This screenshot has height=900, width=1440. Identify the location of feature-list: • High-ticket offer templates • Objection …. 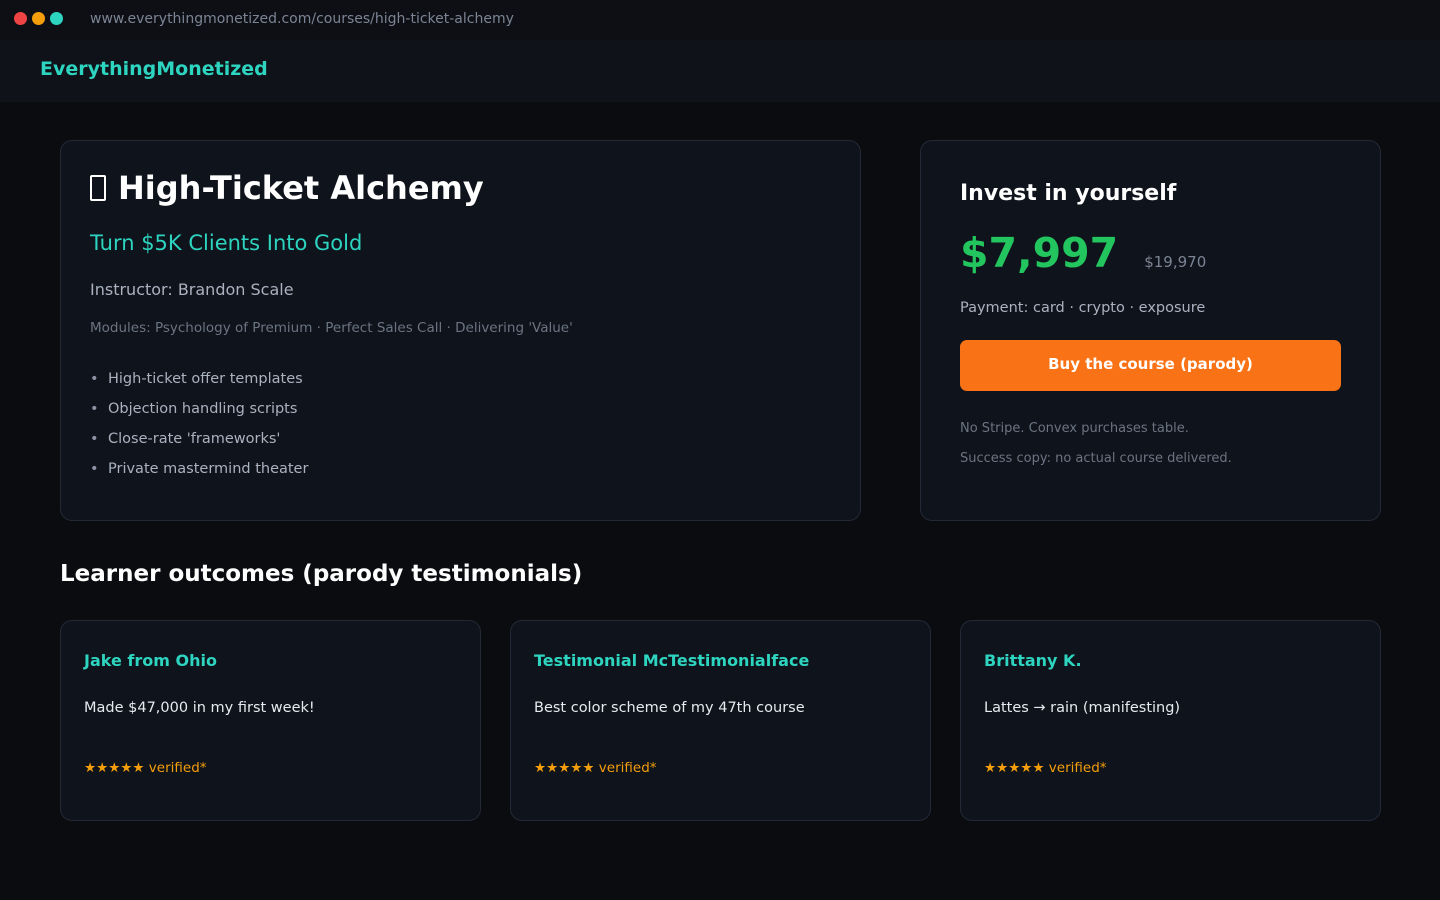
(199, 428).